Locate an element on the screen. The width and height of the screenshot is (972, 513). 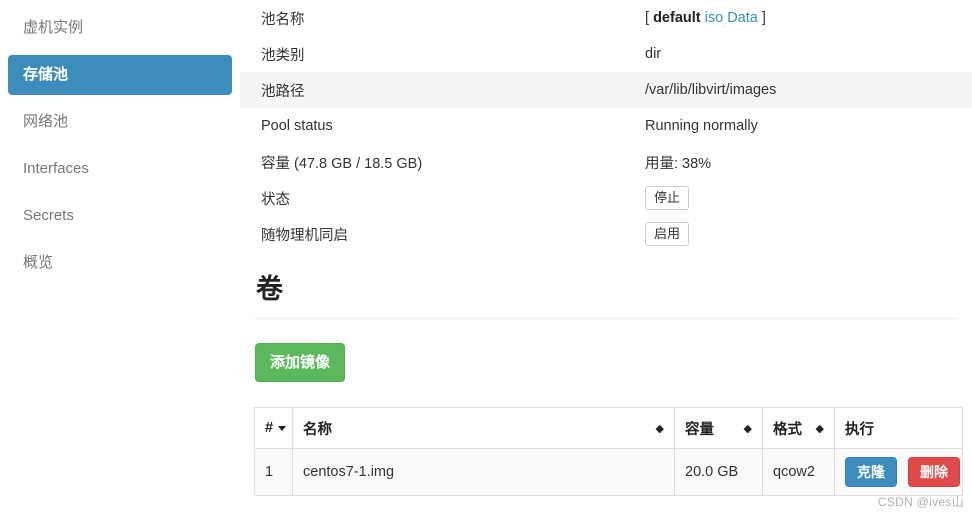
detail-row-pool-path: 池路径 /var/lib/libvirt/images is located at coordinates (606, 90).